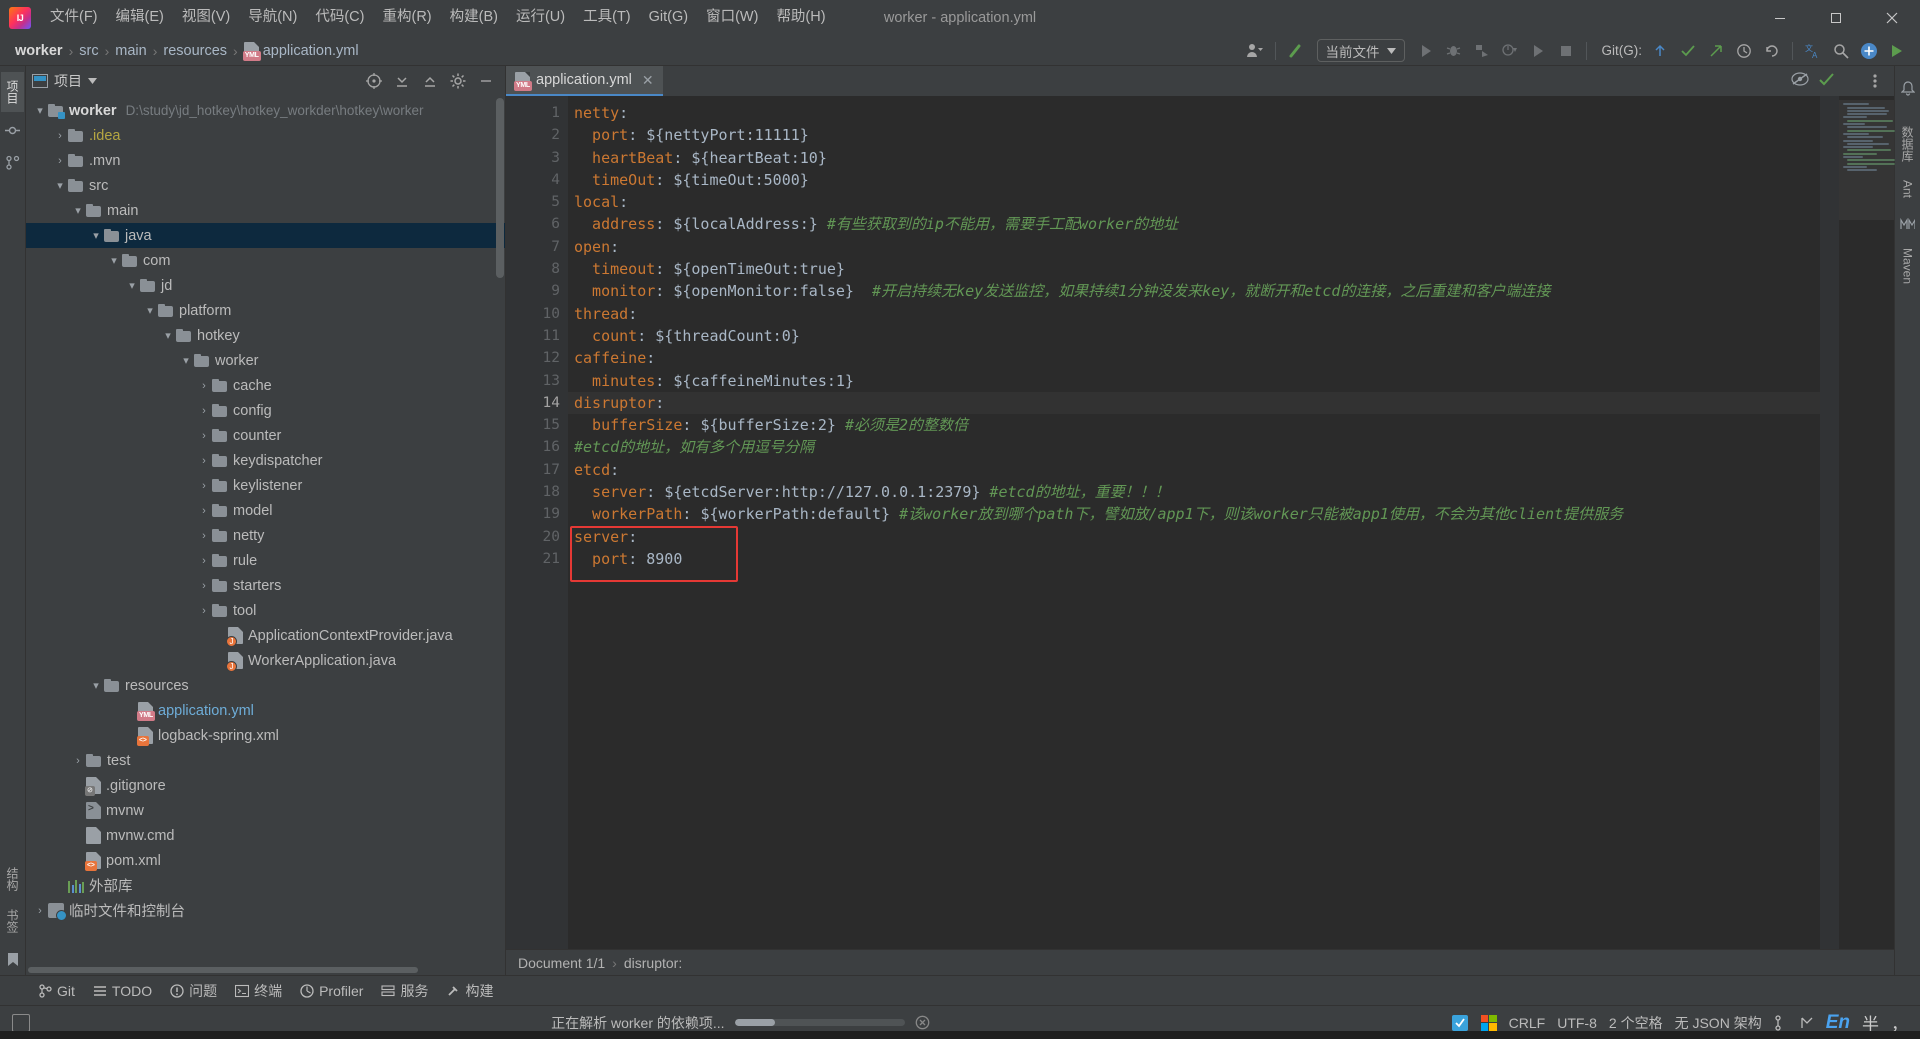 The width and height of the screenshot is (1920, 1039). Describe the element at coordinates (265, 910) in the screenshot. I see `tree-node-scratches: › 临时文件和控制台` at that location.